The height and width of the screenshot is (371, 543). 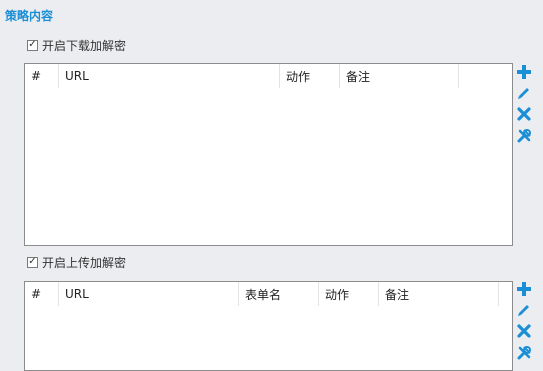 I want to click on settings-icon, so click(x=524, y=135).